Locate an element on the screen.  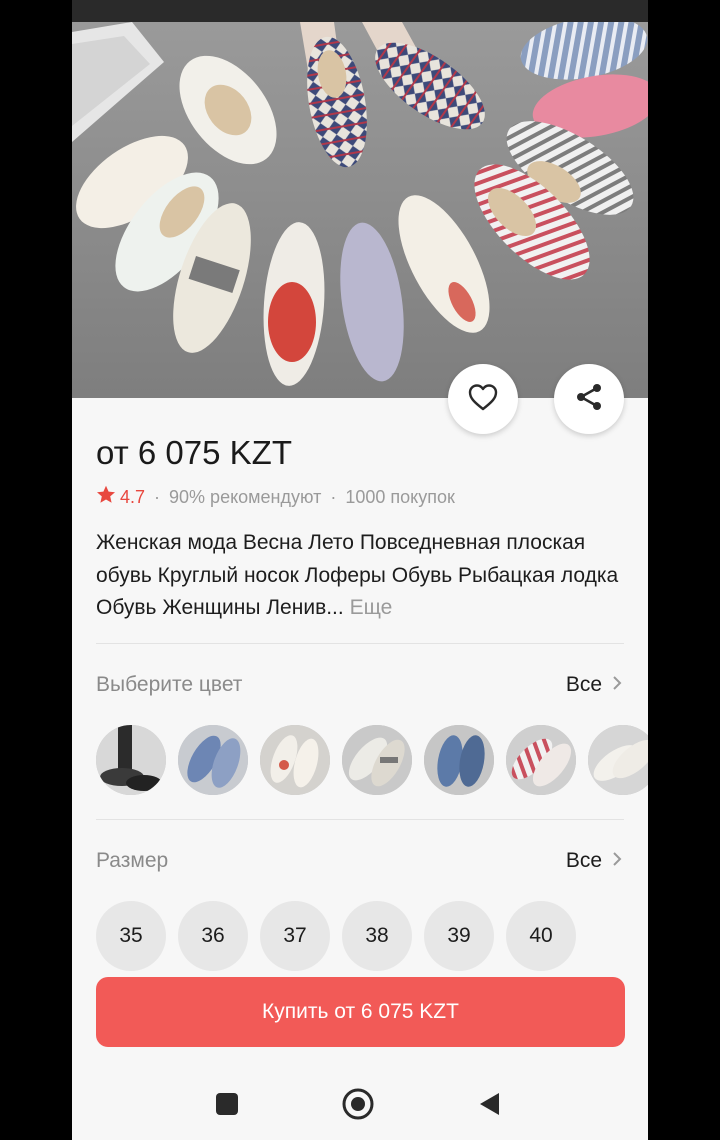
sizes-all-link: Все is located at coordinates (594, 861).